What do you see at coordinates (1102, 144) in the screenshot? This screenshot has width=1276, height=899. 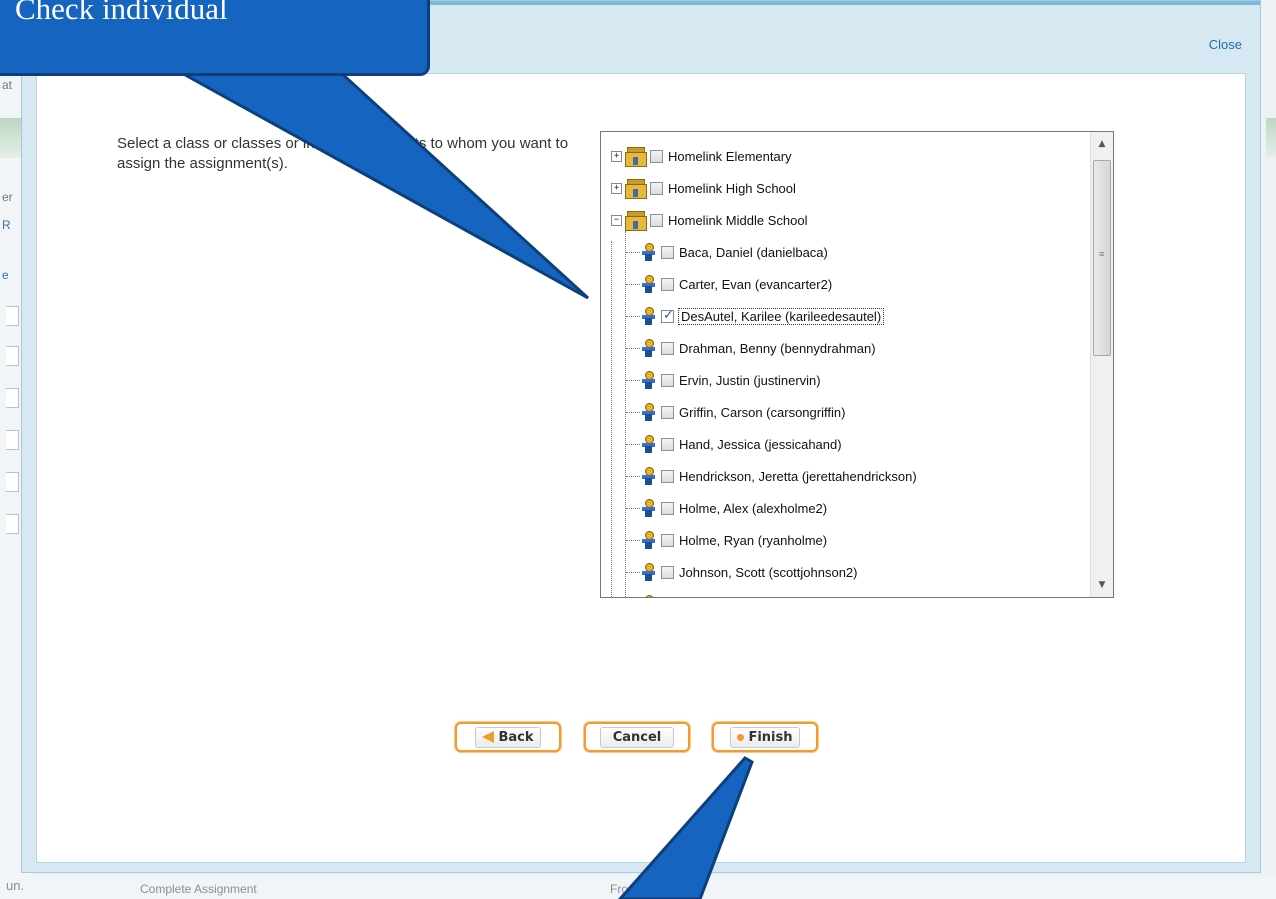 I see `scroll-up-arrow-icon: ▲` at bounding box center [1102, 144].